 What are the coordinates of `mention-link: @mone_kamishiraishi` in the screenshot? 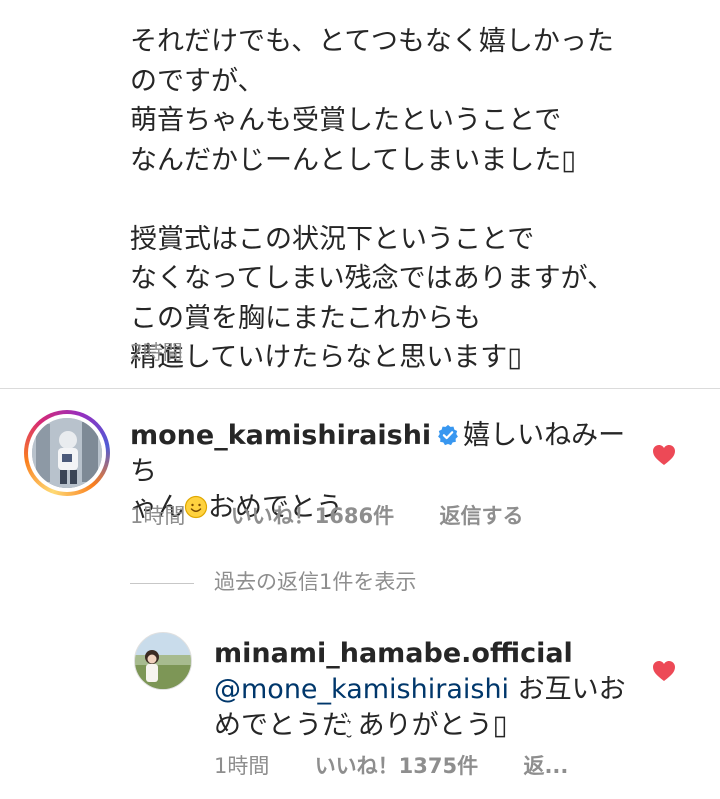 It's located at (361, 689).